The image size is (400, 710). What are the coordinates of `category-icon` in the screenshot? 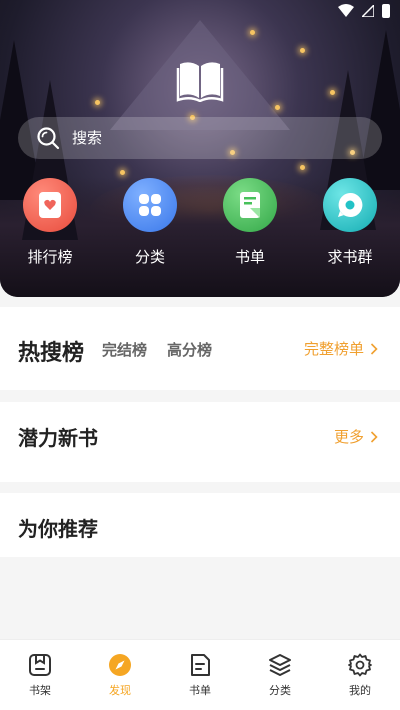 It's located at (150, 205).